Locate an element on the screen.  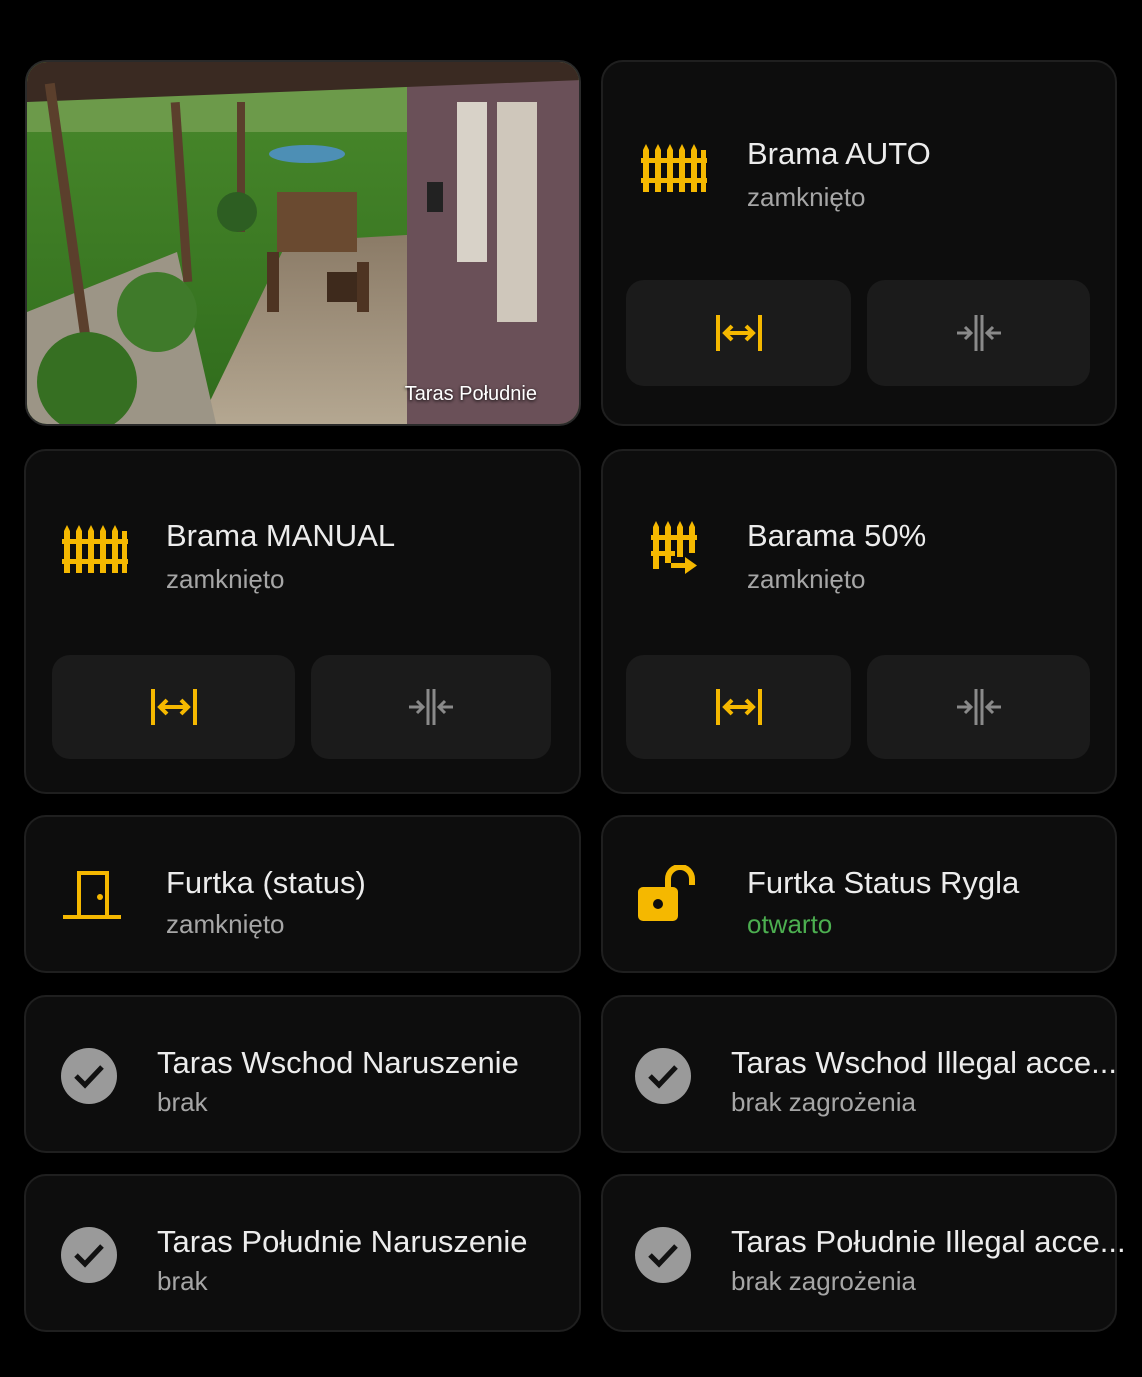
card-furtka-rygiel: Furtka Status Rygla otwarto is located at coordinates (859, 894).